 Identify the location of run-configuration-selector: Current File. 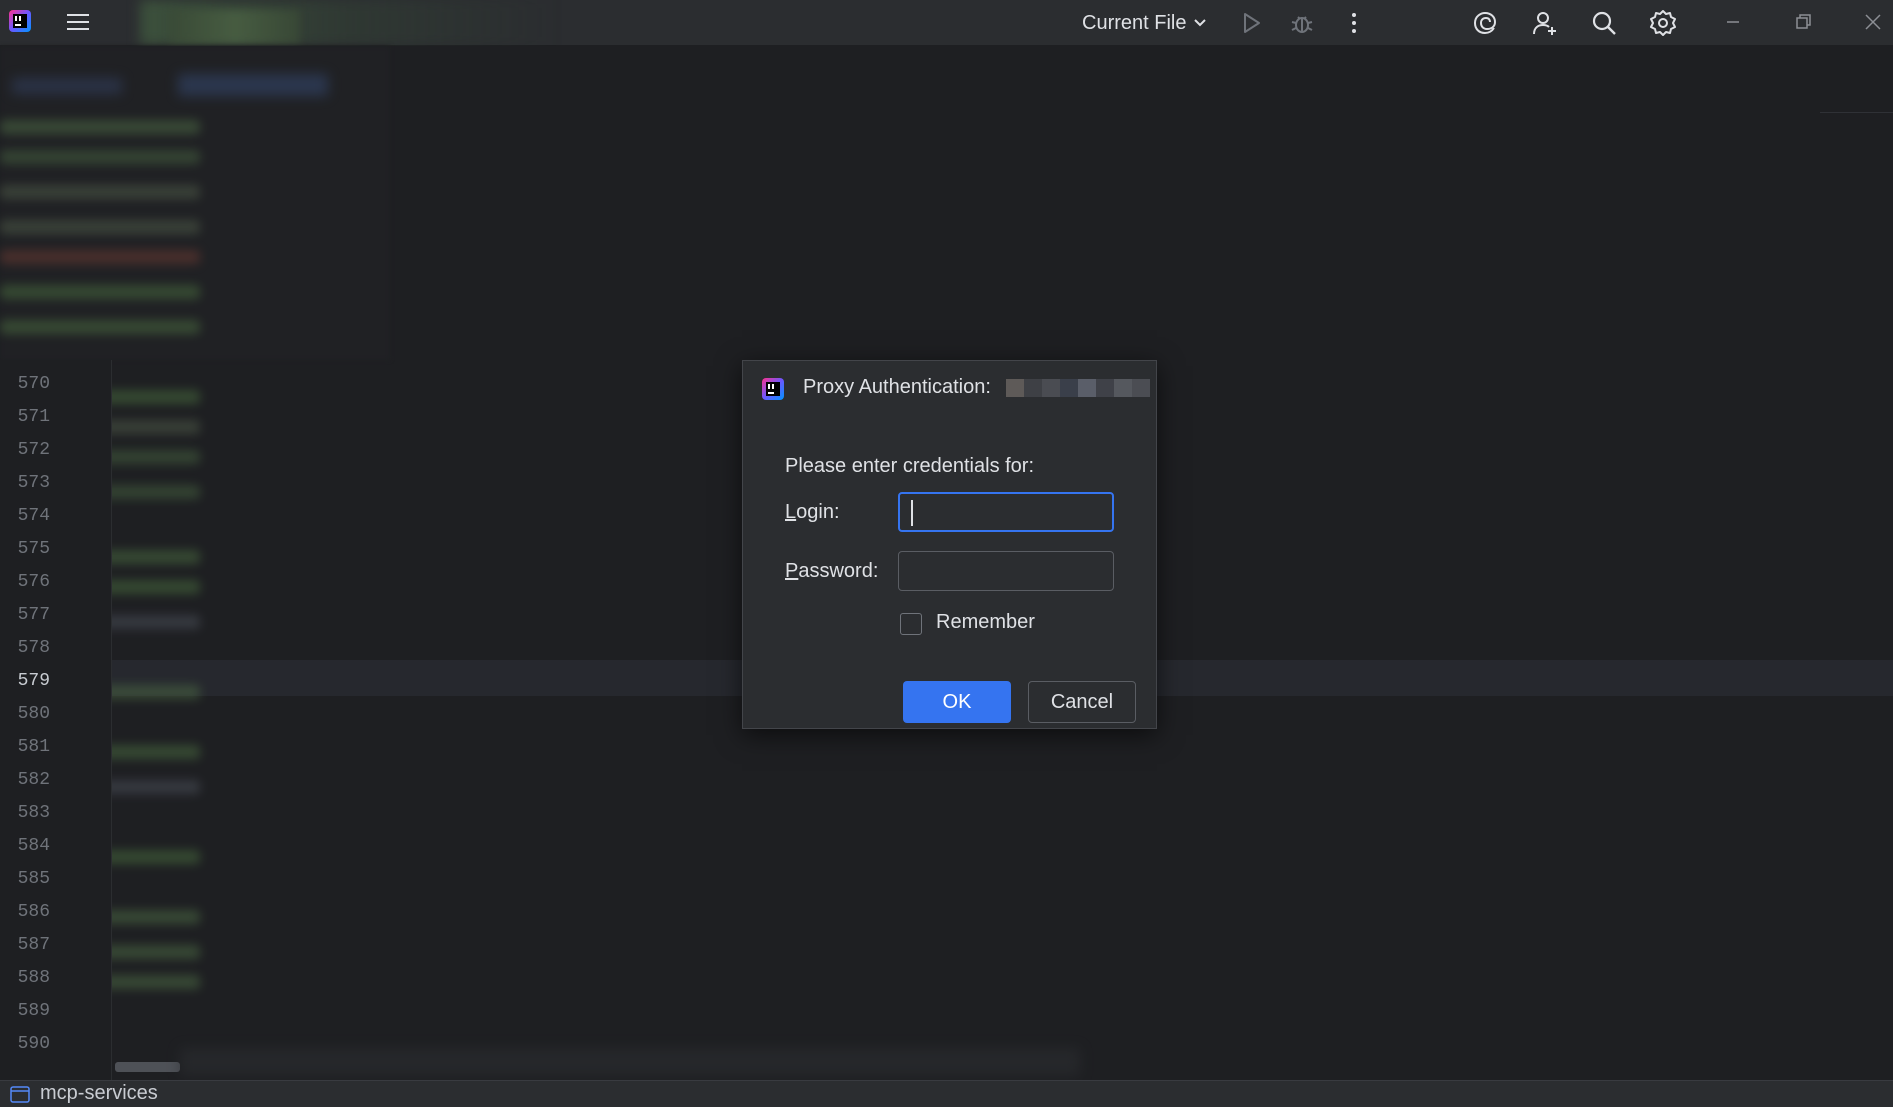
(1145, 23).